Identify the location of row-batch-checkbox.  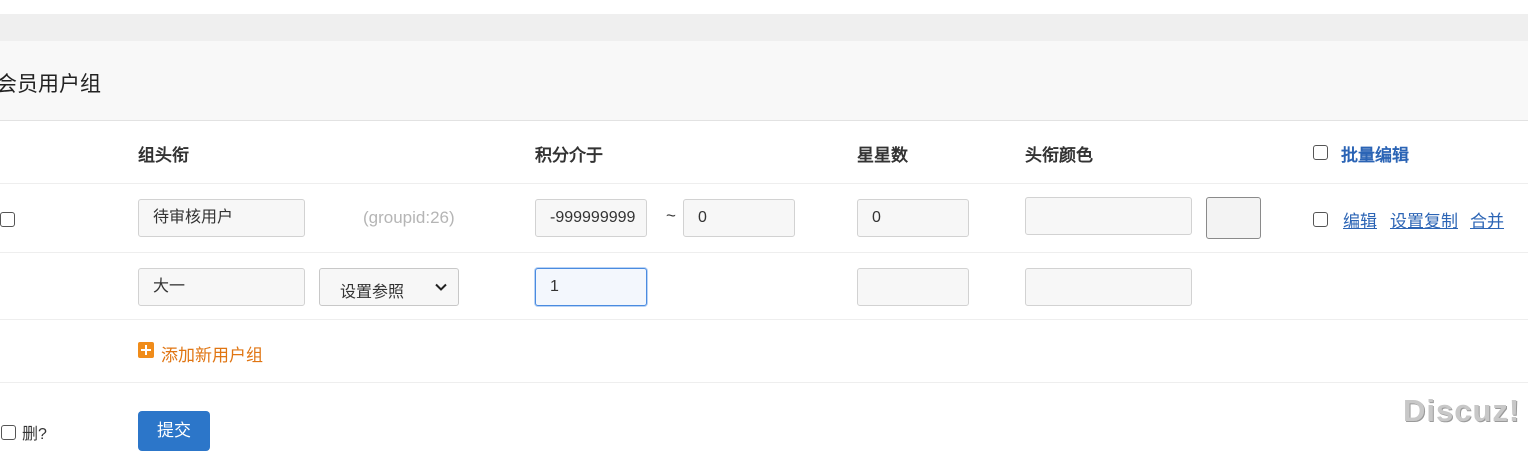
(1320, 219).